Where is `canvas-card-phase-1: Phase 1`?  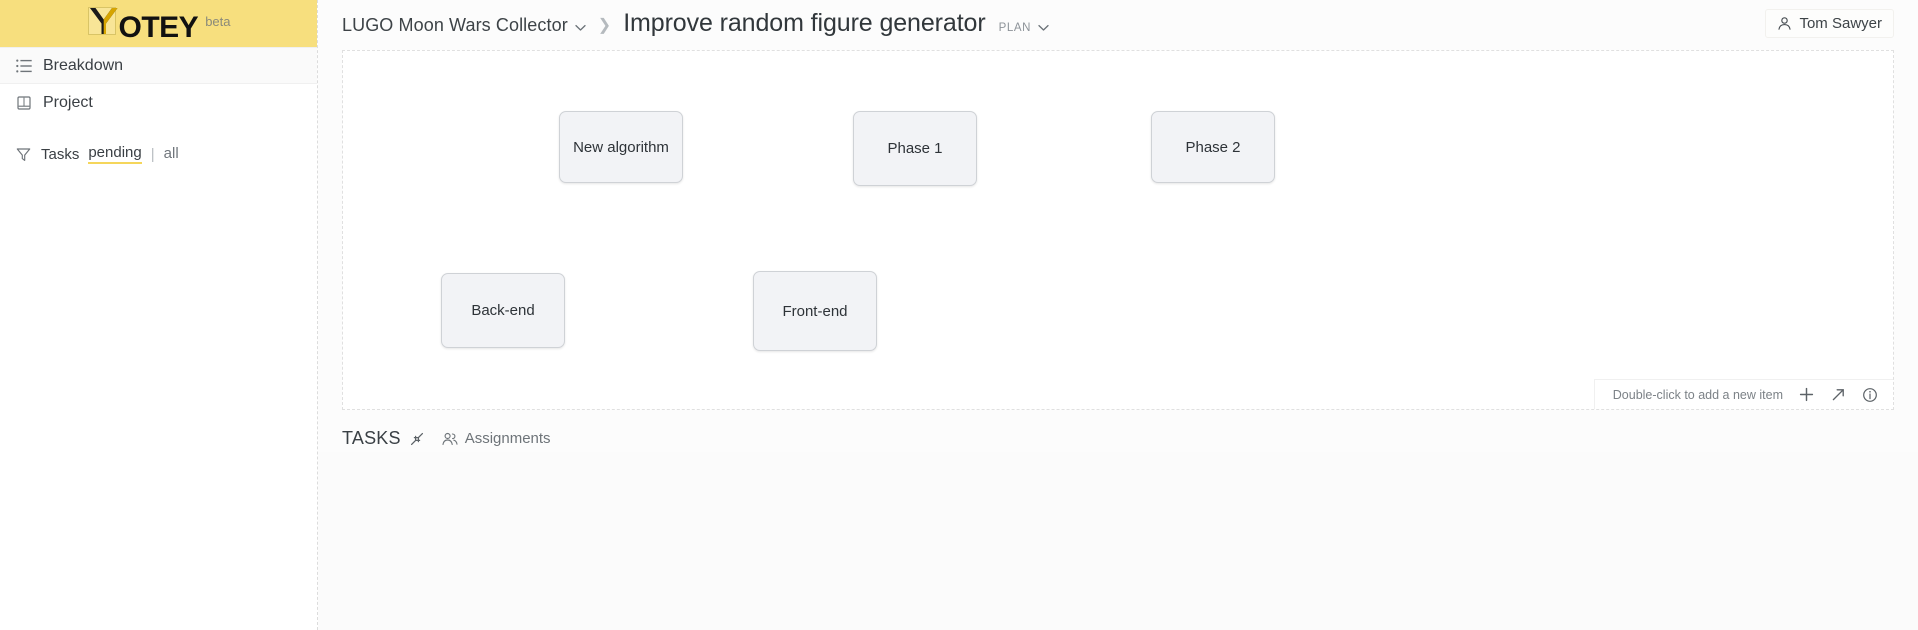 canvas-card-phase-1: Phase 1 is located at coordinates (913, 150).